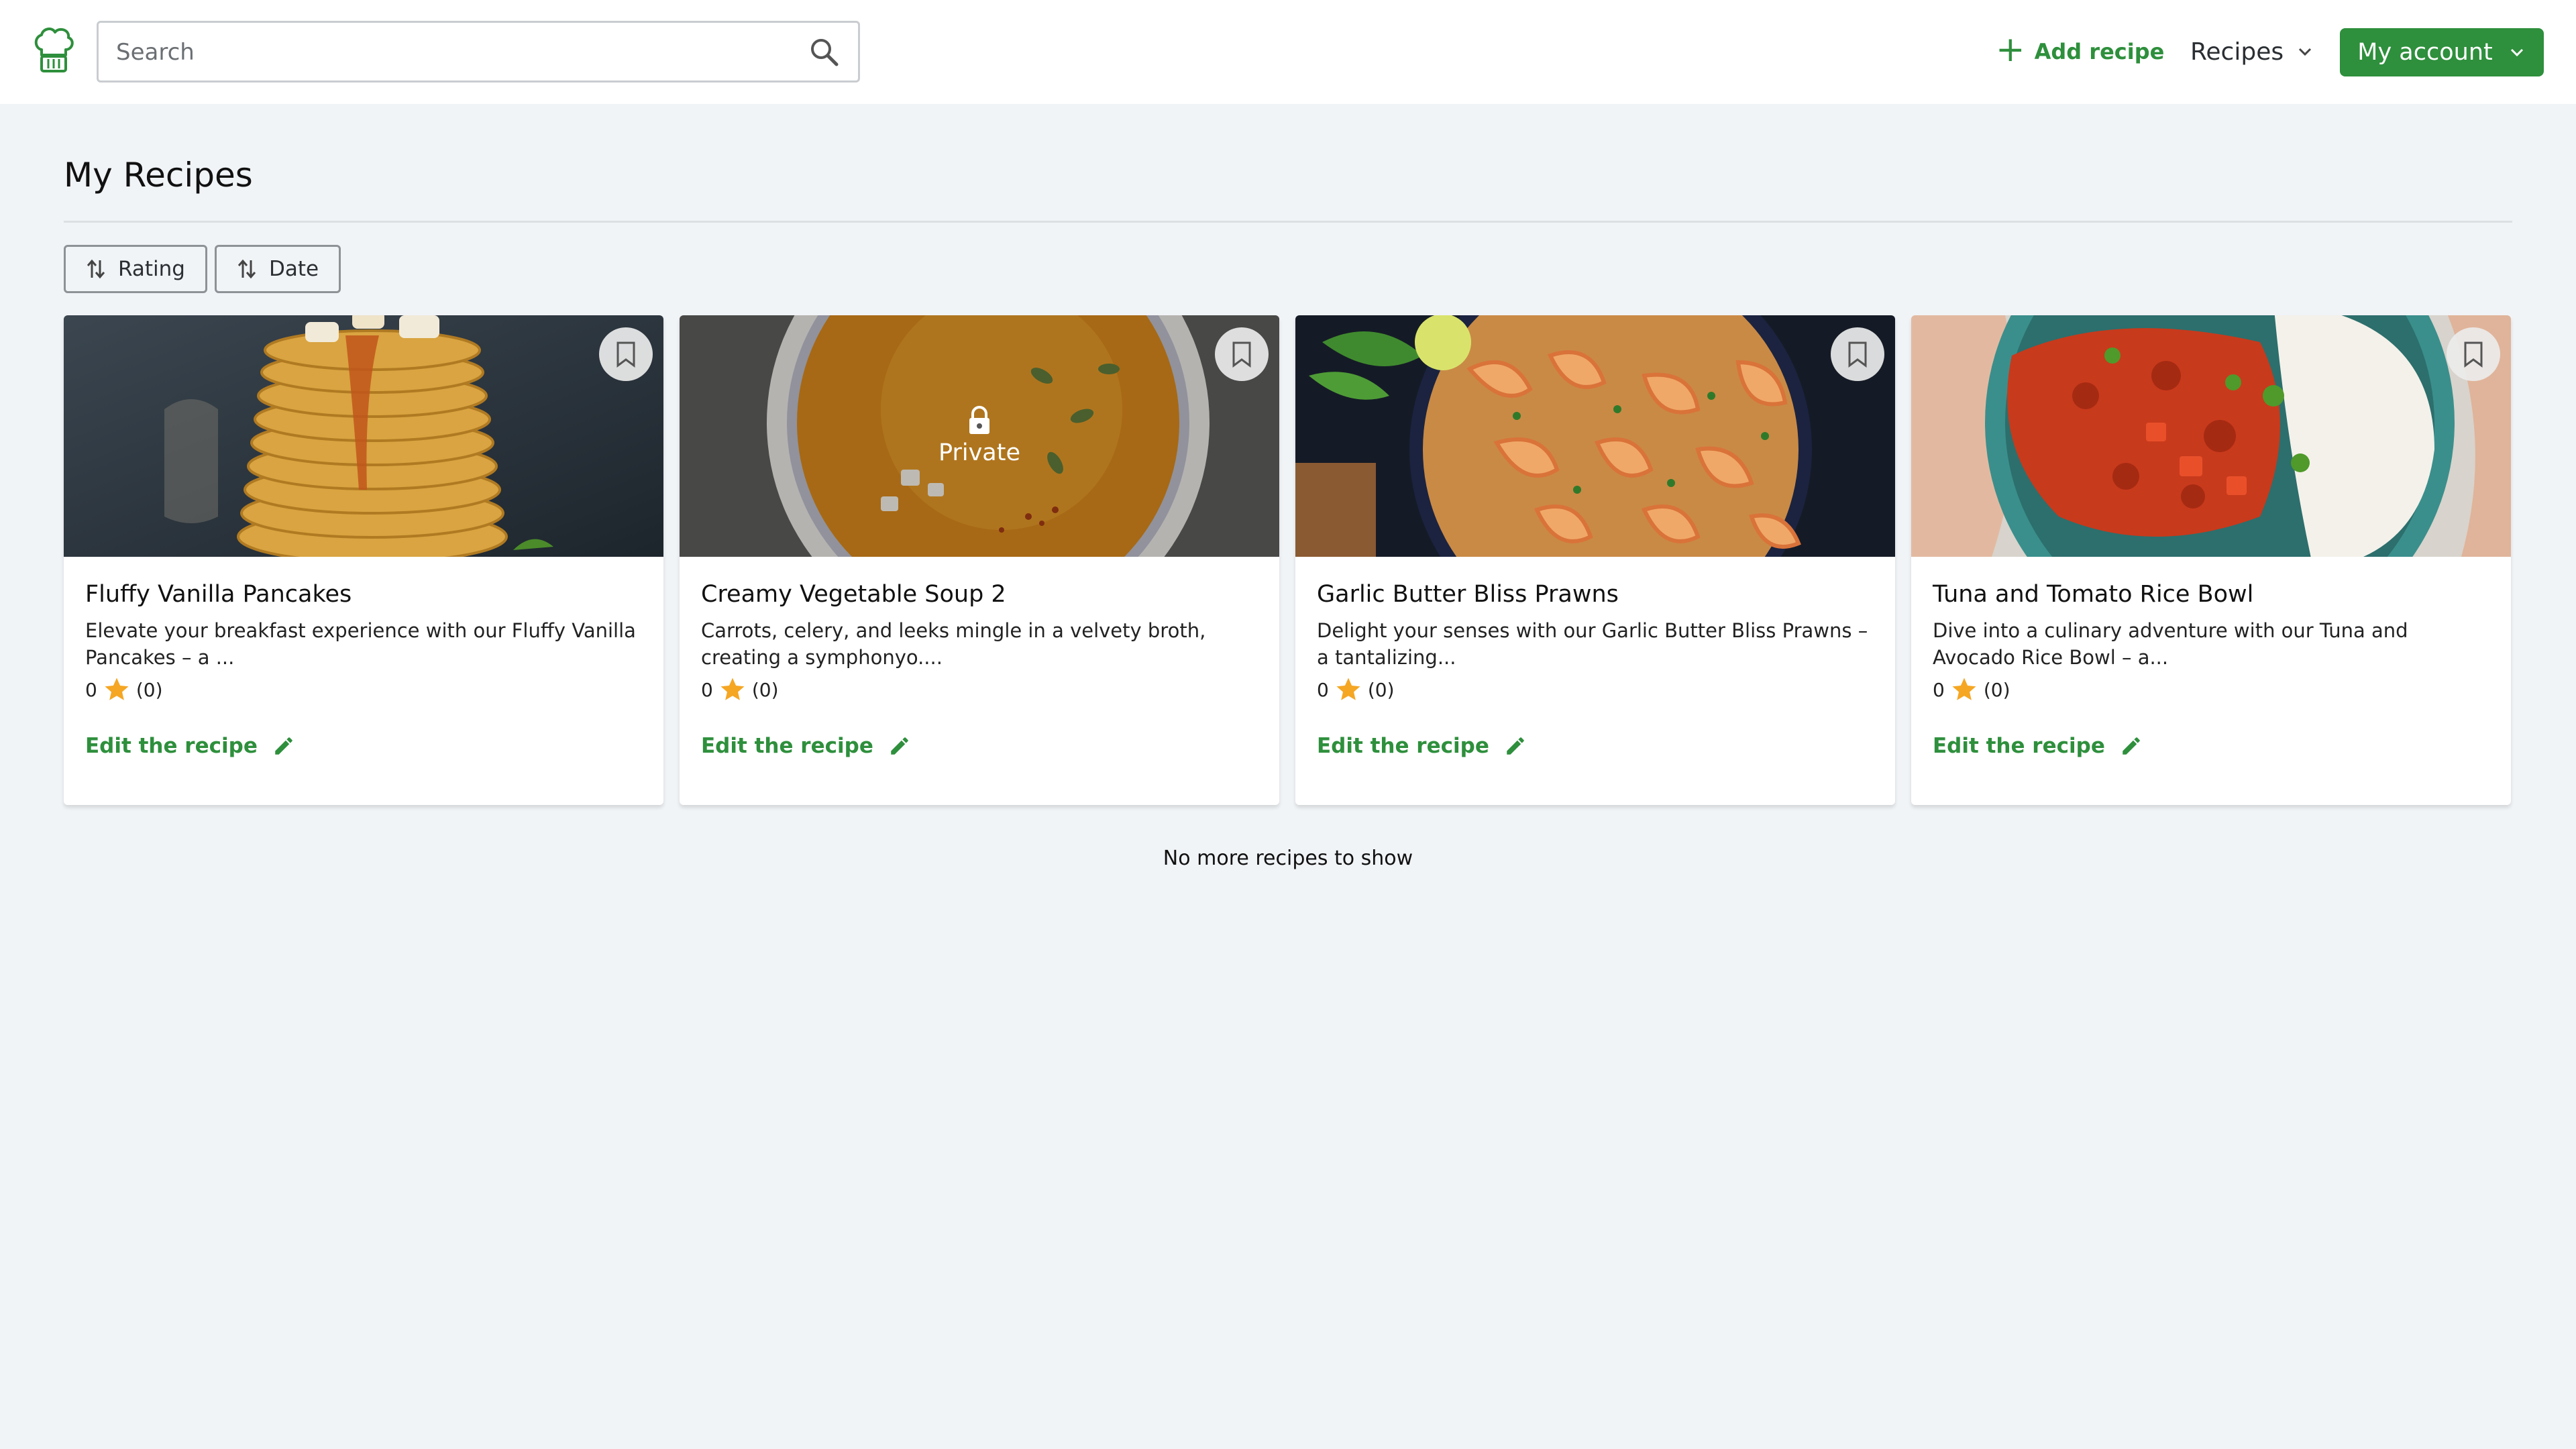 This screenshot has height=1449, width=2576. I want to click on sort-by-rating-button: Rating, so click(135, 269).